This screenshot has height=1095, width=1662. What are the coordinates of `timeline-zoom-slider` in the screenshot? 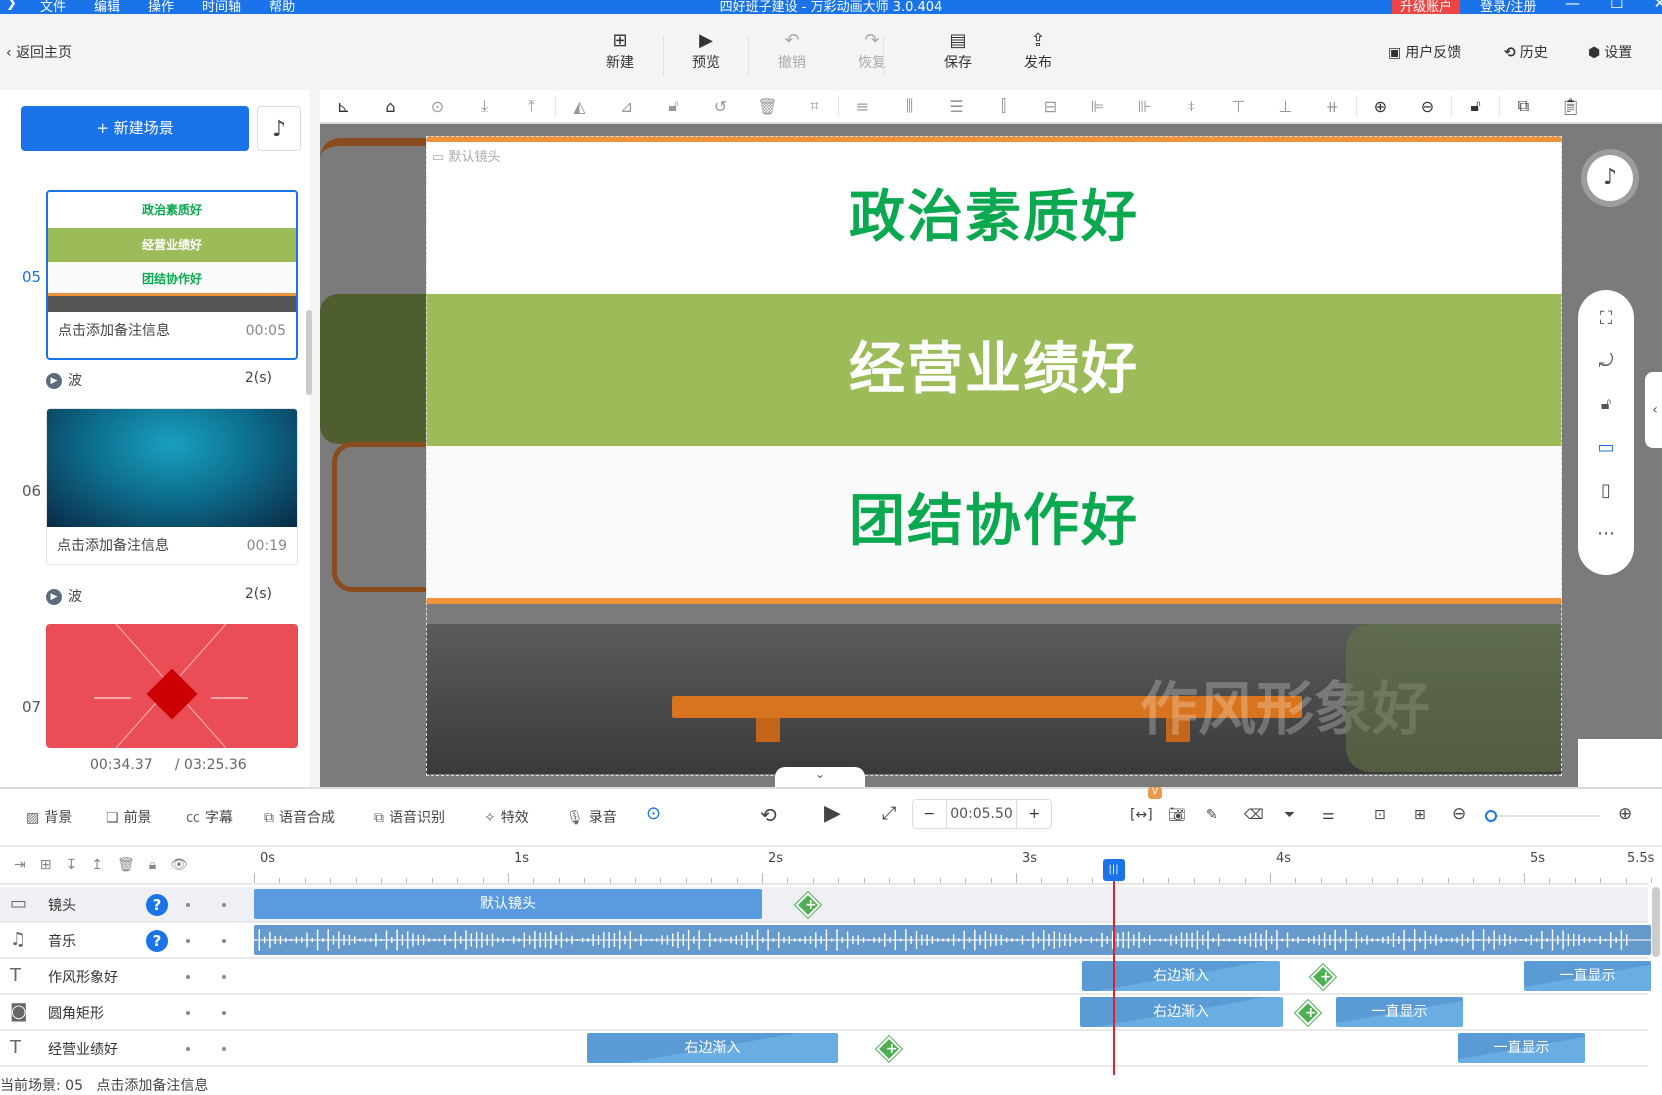 It's located at (1542, 816).